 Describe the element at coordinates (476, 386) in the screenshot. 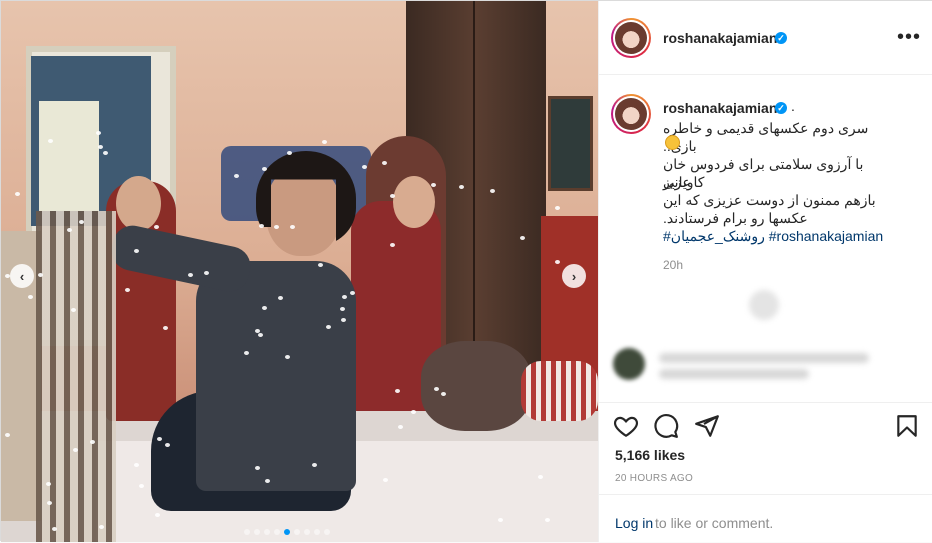

I see `photo-pillow` at that location.